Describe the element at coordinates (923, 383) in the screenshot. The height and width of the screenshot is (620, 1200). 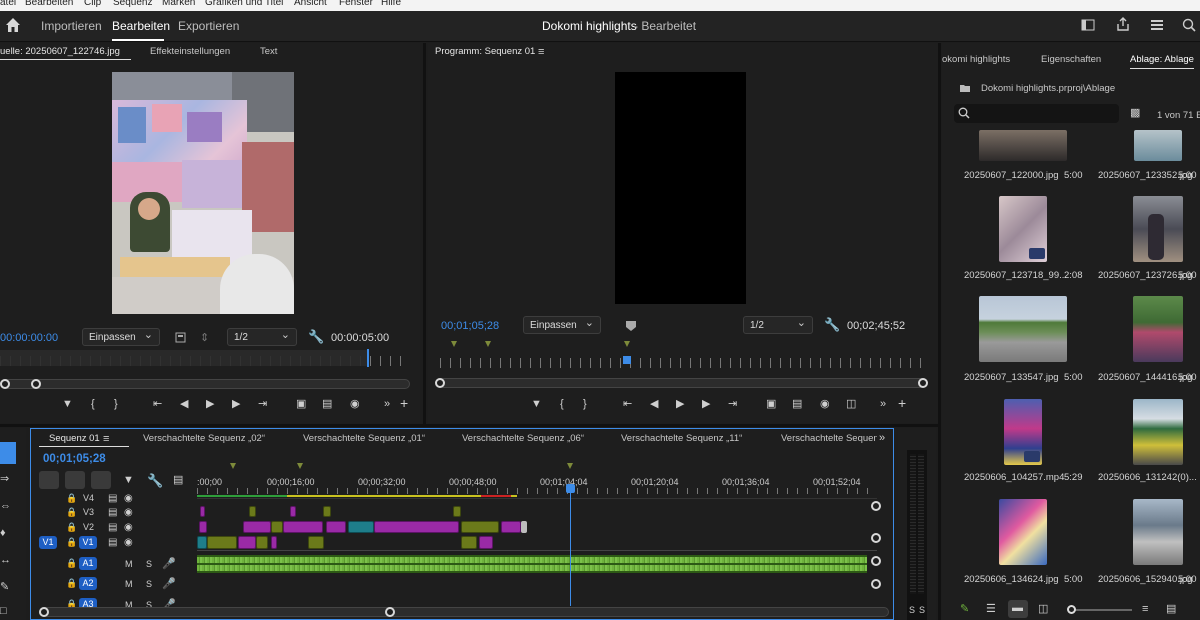
I see `program-zoom-right-handle` at that location.